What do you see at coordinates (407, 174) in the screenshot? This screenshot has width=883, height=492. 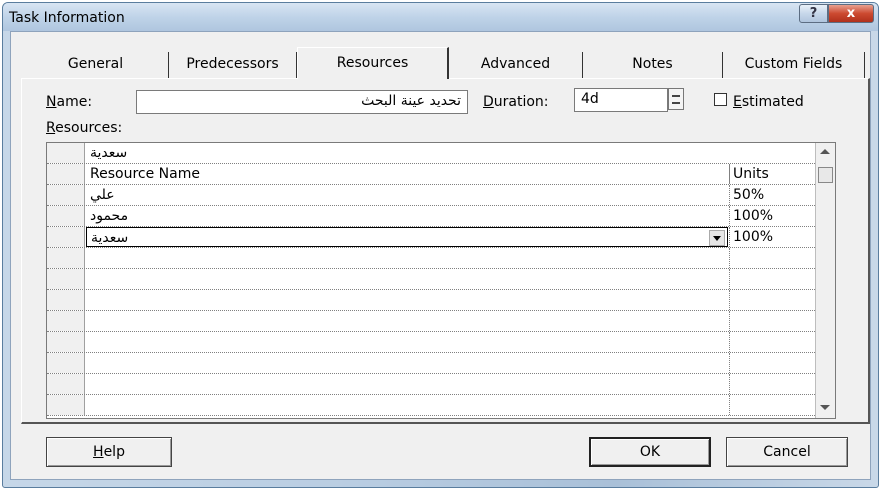 I see `column-header-resource-name: Resource Name` at bounding box center [407, 174].